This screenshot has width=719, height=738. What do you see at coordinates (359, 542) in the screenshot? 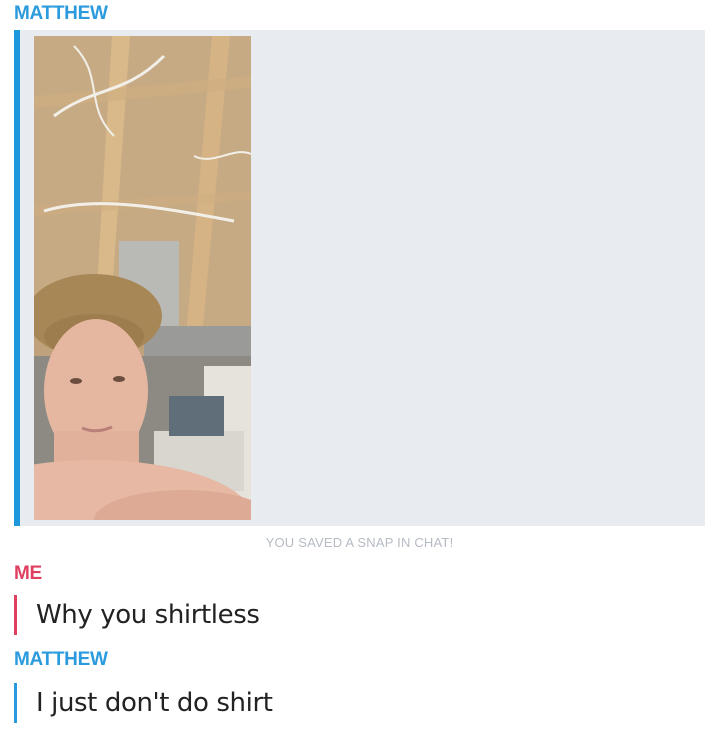
I see `snap-saved-notice: YOU SAVED A SNAP IN CHAT!` at bounding box center [359, 542].